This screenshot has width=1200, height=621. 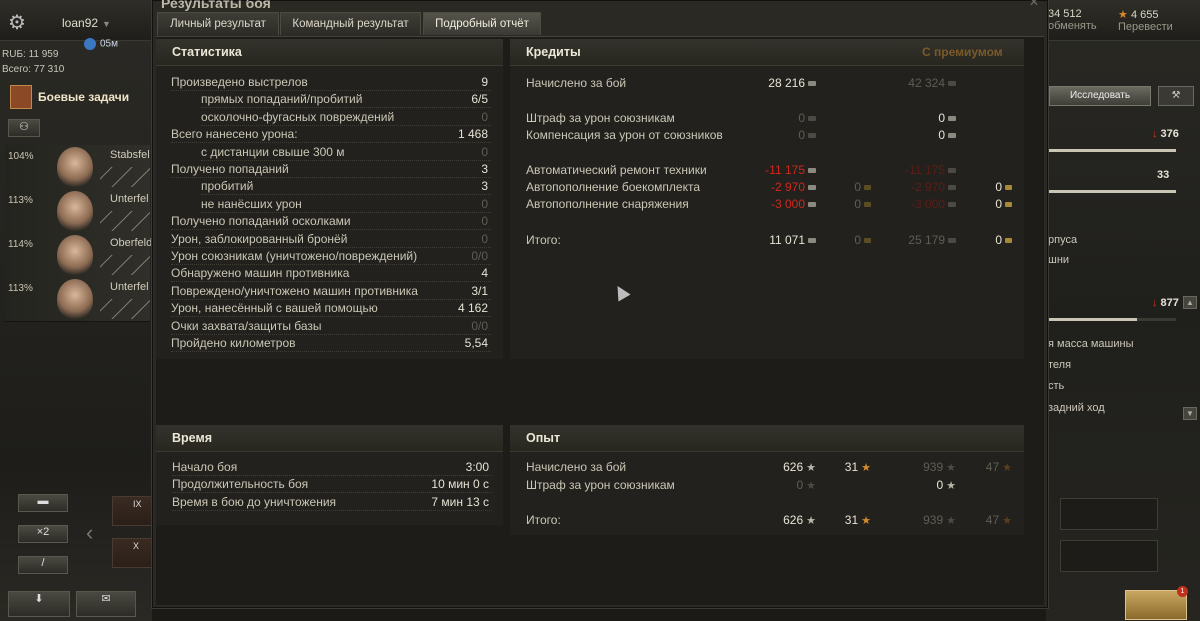 What do you see at coordinates (793, 204) in the screenshot?
I see `credit-value: -3 000` at bounding box center [793, 204].